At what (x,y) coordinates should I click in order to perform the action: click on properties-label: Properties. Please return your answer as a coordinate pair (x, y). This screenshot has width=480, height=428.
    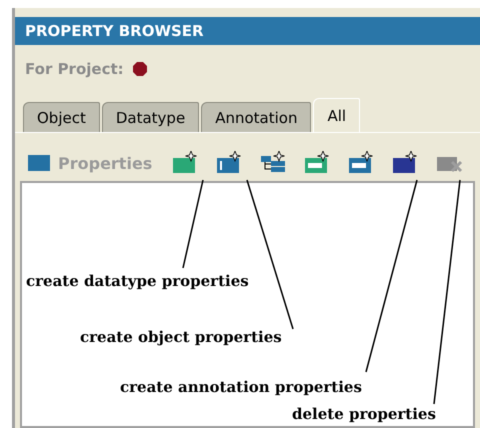
    Looking at the image, I should click on (106, 163).